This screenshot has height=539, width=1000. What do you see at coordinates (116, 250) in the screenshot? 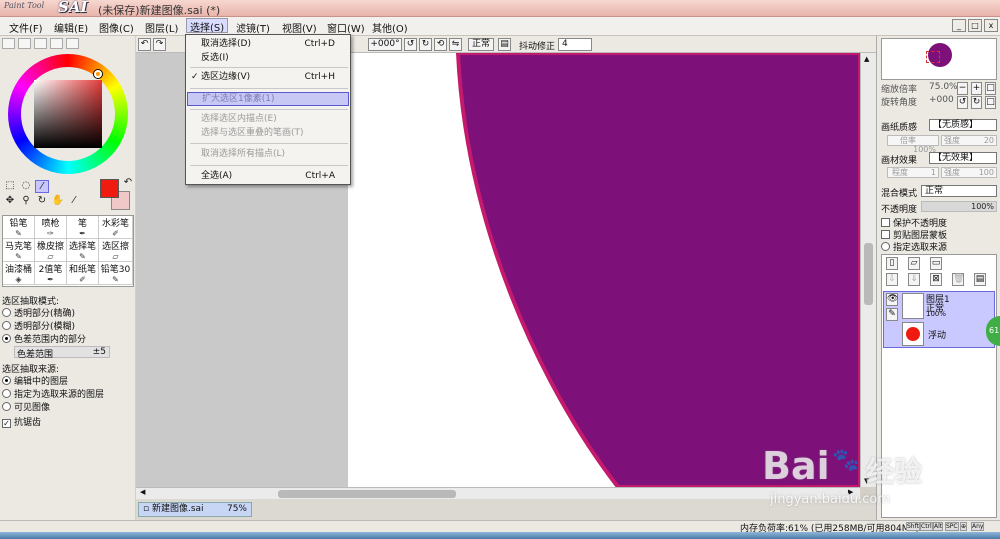
I see `brush-select-eraser: 选区擦 ▱` at bounding box center [116, 250].